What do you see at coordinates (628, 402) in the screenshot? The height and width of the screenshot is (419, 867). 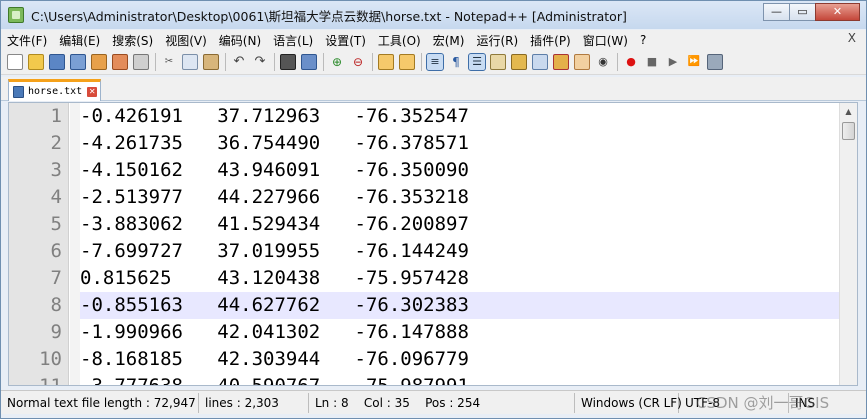 I see `status-eol: Windows (CR LF)` at bounding box center [628, 402].